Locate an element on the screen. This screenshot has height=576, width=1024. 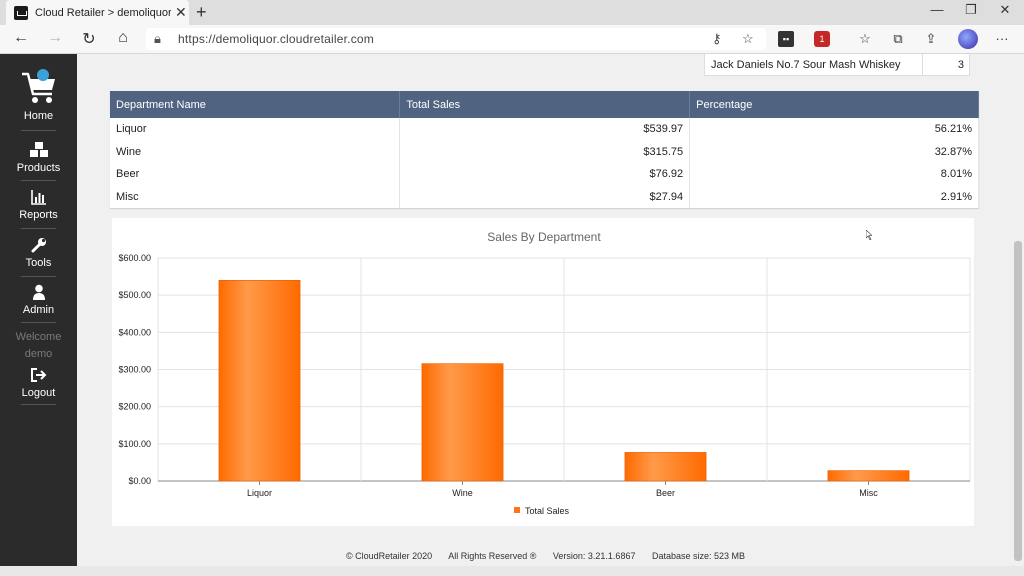
key-icon: ⚷ is located at coordinates (717, 39).